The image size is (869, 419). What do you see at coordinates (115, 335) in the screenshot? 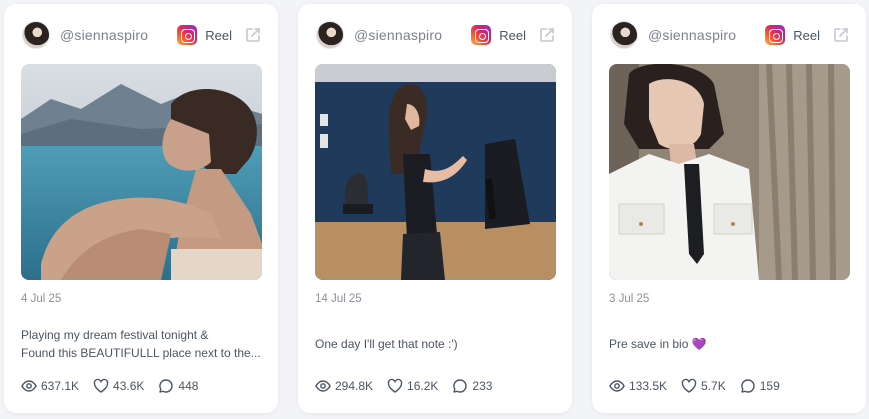
I see `caption-line: Playing my dream festival tonight &` at bounding box center [115, 335].